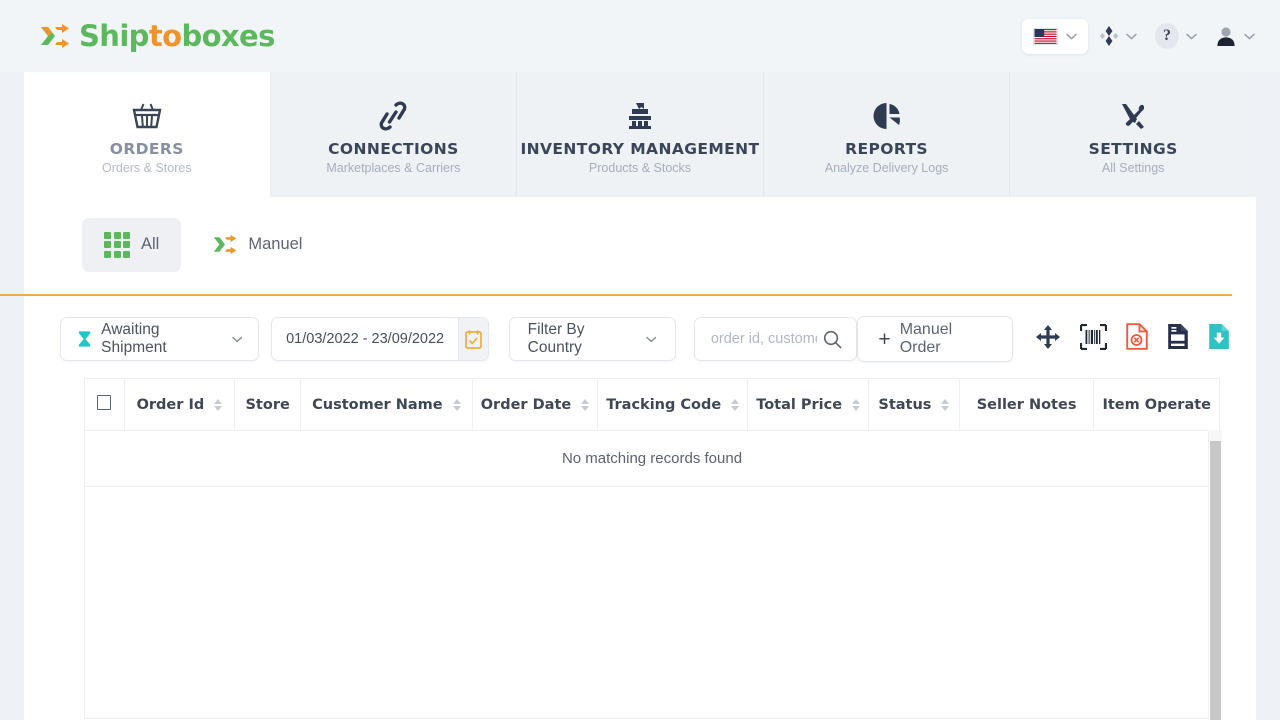 The image size is (1280, 720). I want to click on grid-icon, so click(117, 244).